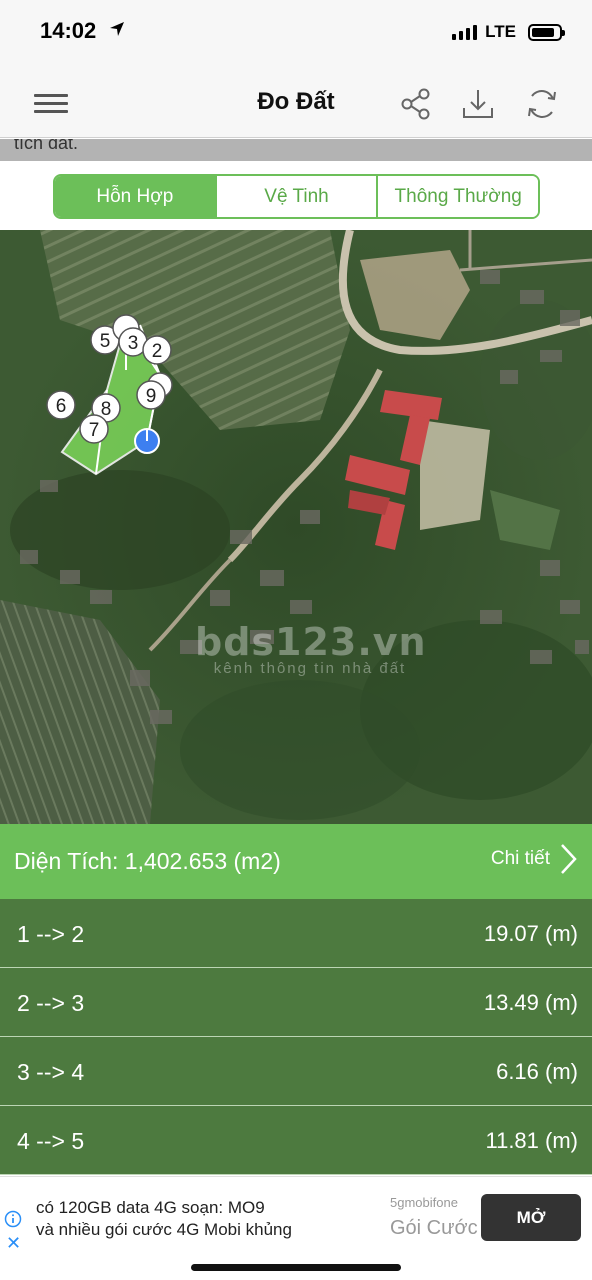 The image size is (592, 1280). I want to click on home-indicator, so click(296, 1267).